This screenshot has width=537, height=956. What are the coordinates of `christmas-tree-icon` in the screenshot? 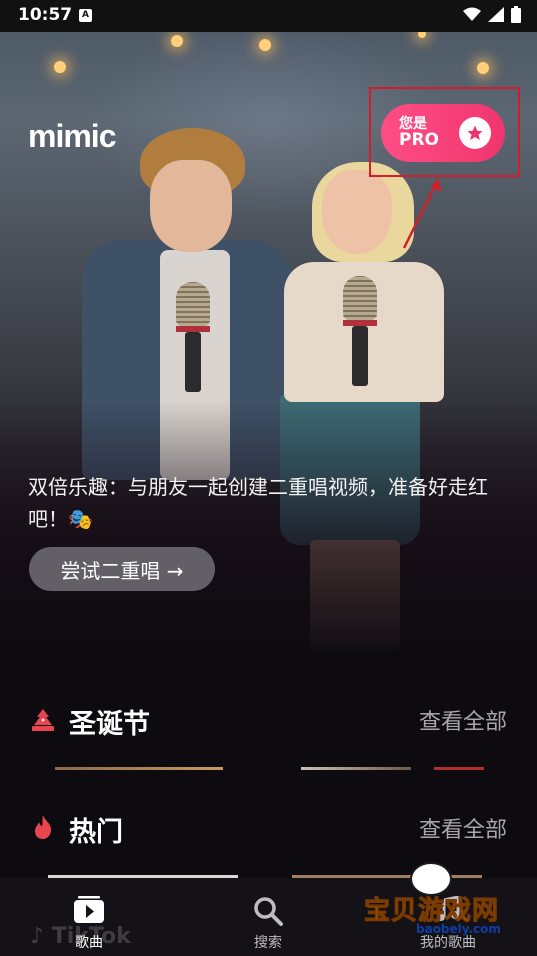 It's located at (43, 722).